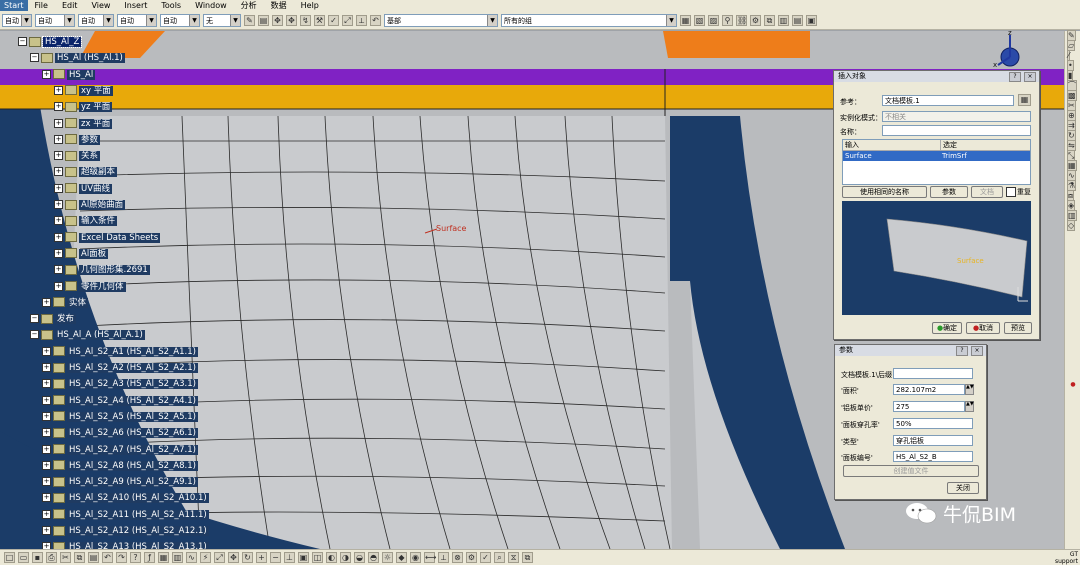  Describe the element at coordinates (401, 557) in the screenshot. I see `material-icon: ◆` at that location.